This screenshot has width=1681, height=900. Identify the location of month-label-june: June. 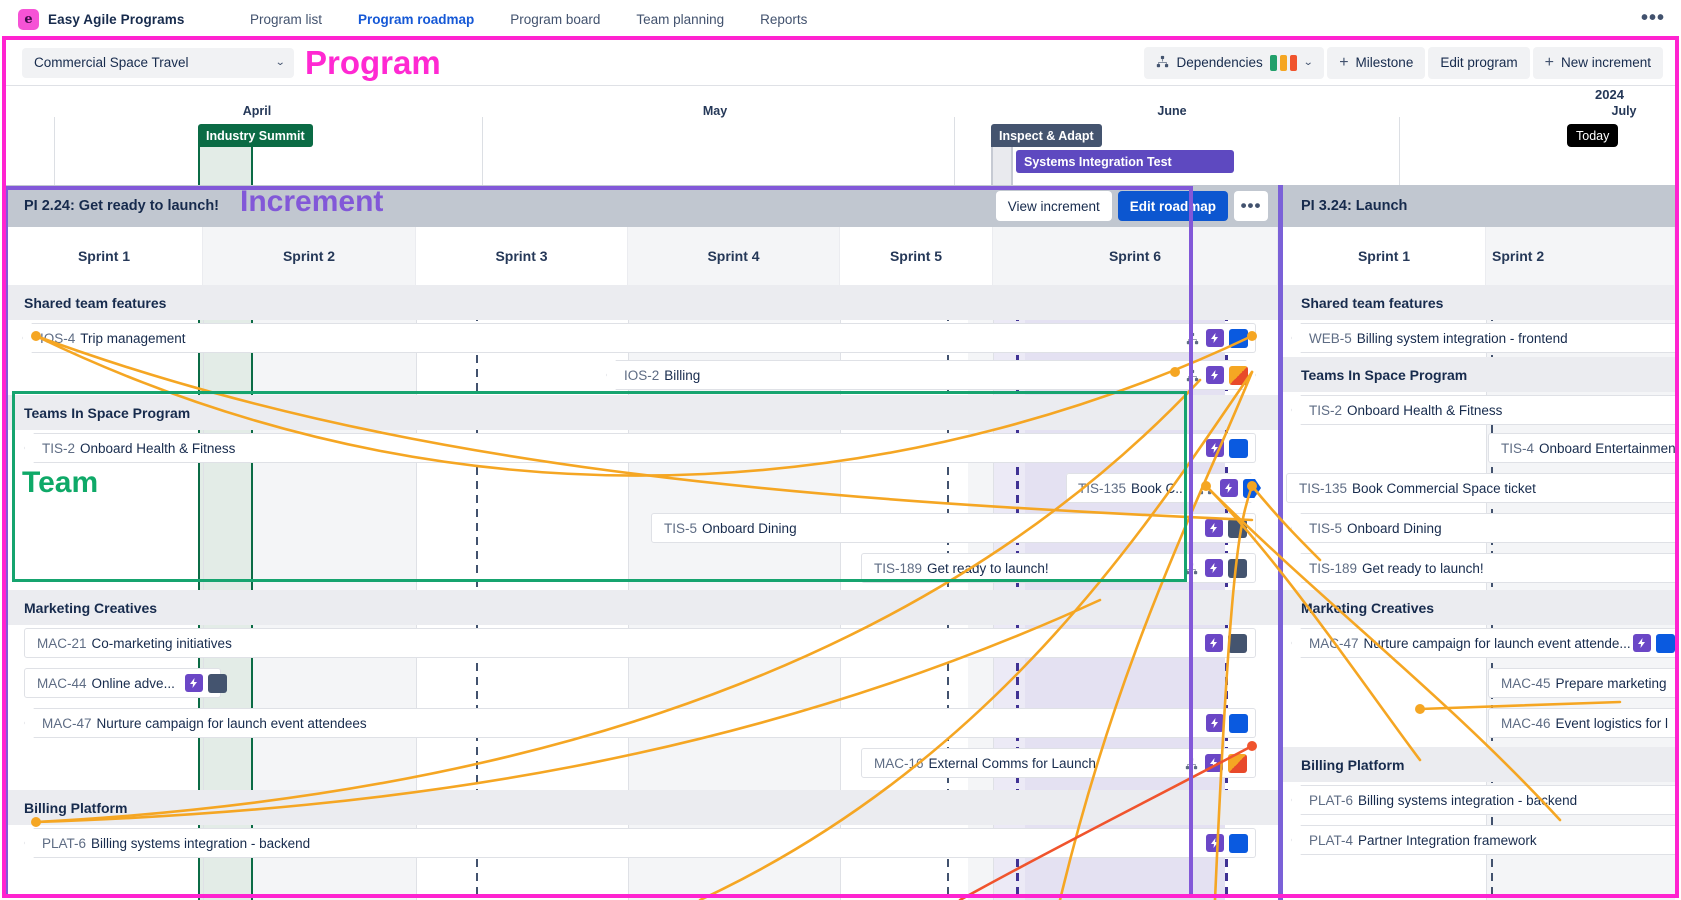
(1172, 111).